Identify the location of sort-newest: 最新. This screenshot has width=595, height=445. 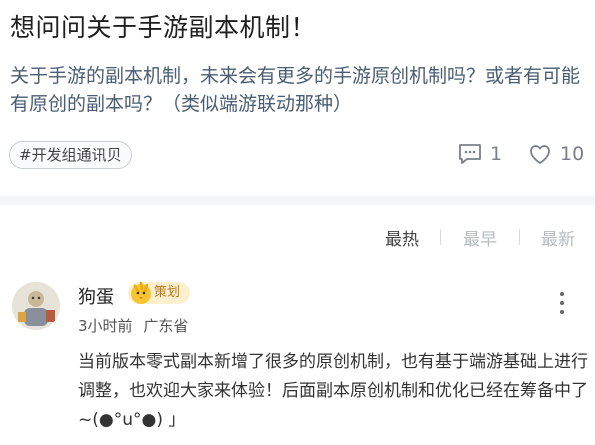
(558, 237).